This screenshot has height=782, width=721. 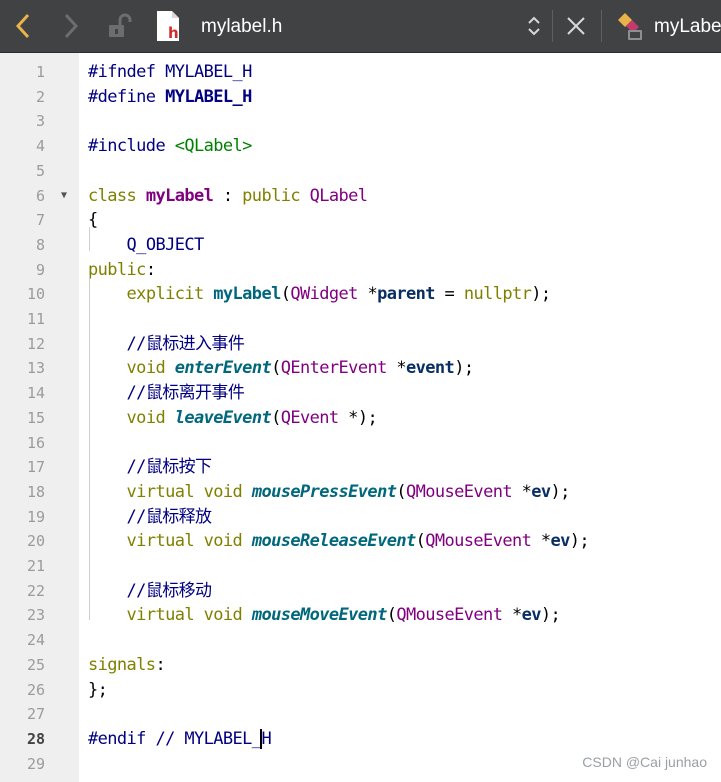 I want to click on code-line: signals:, so click(x=127, y=665).